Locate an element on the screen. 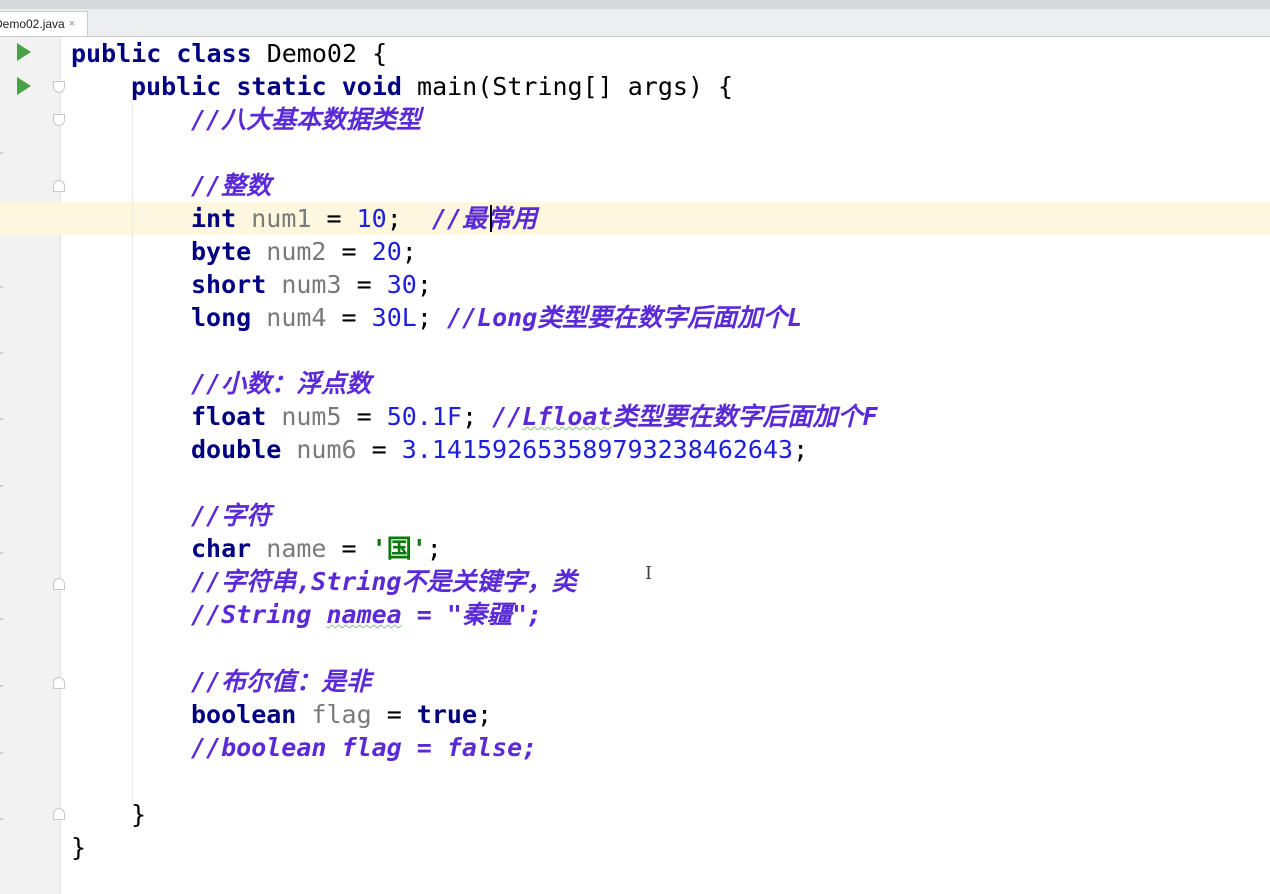 The height and width of the screenshot is (894, 1270). variable: num2 is located at coordinates (296, 251).